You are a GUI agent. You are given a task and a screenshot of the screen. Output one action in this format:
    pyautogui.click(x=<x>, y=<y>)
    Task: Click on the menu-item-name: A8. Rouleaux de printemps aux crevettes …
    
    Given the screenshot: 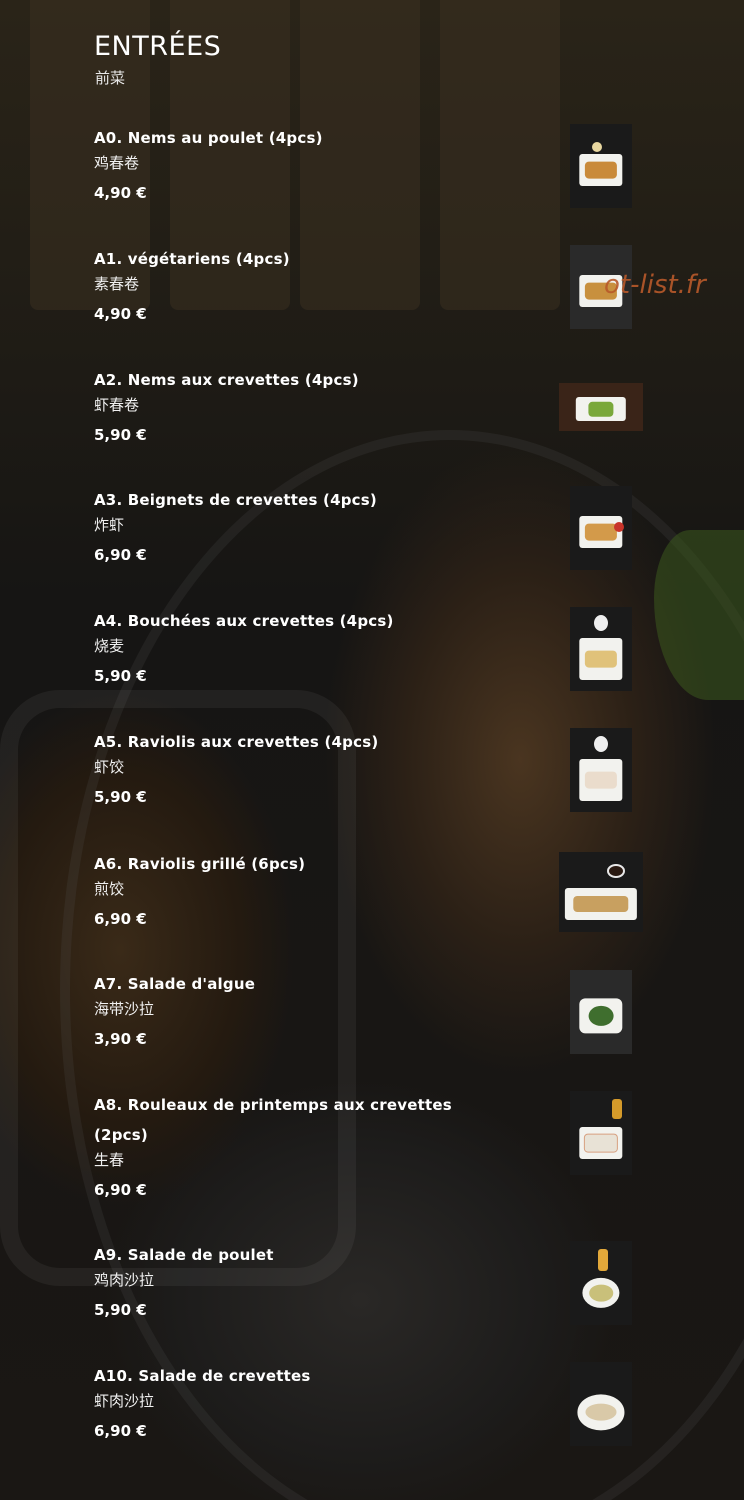 What is the action you would take?
    pyautogui.click(x=273, y=1120)
    